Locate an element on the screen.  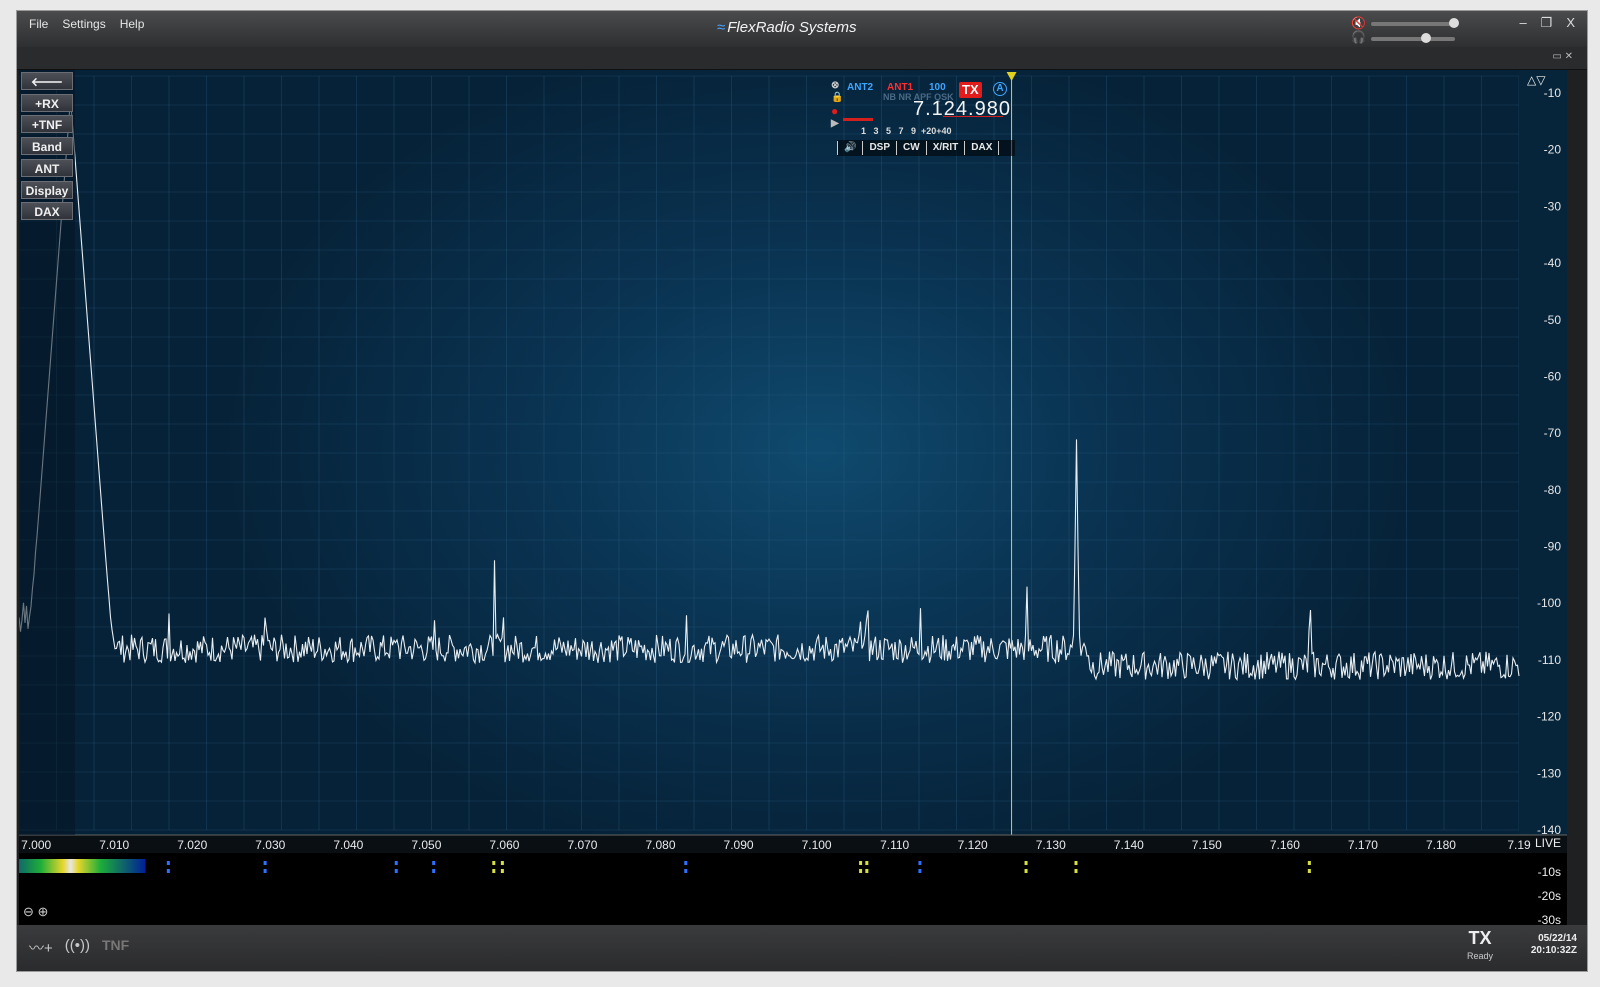
status-icons: 〰+ ((•)) TNF is located at coordinates (79, 947).